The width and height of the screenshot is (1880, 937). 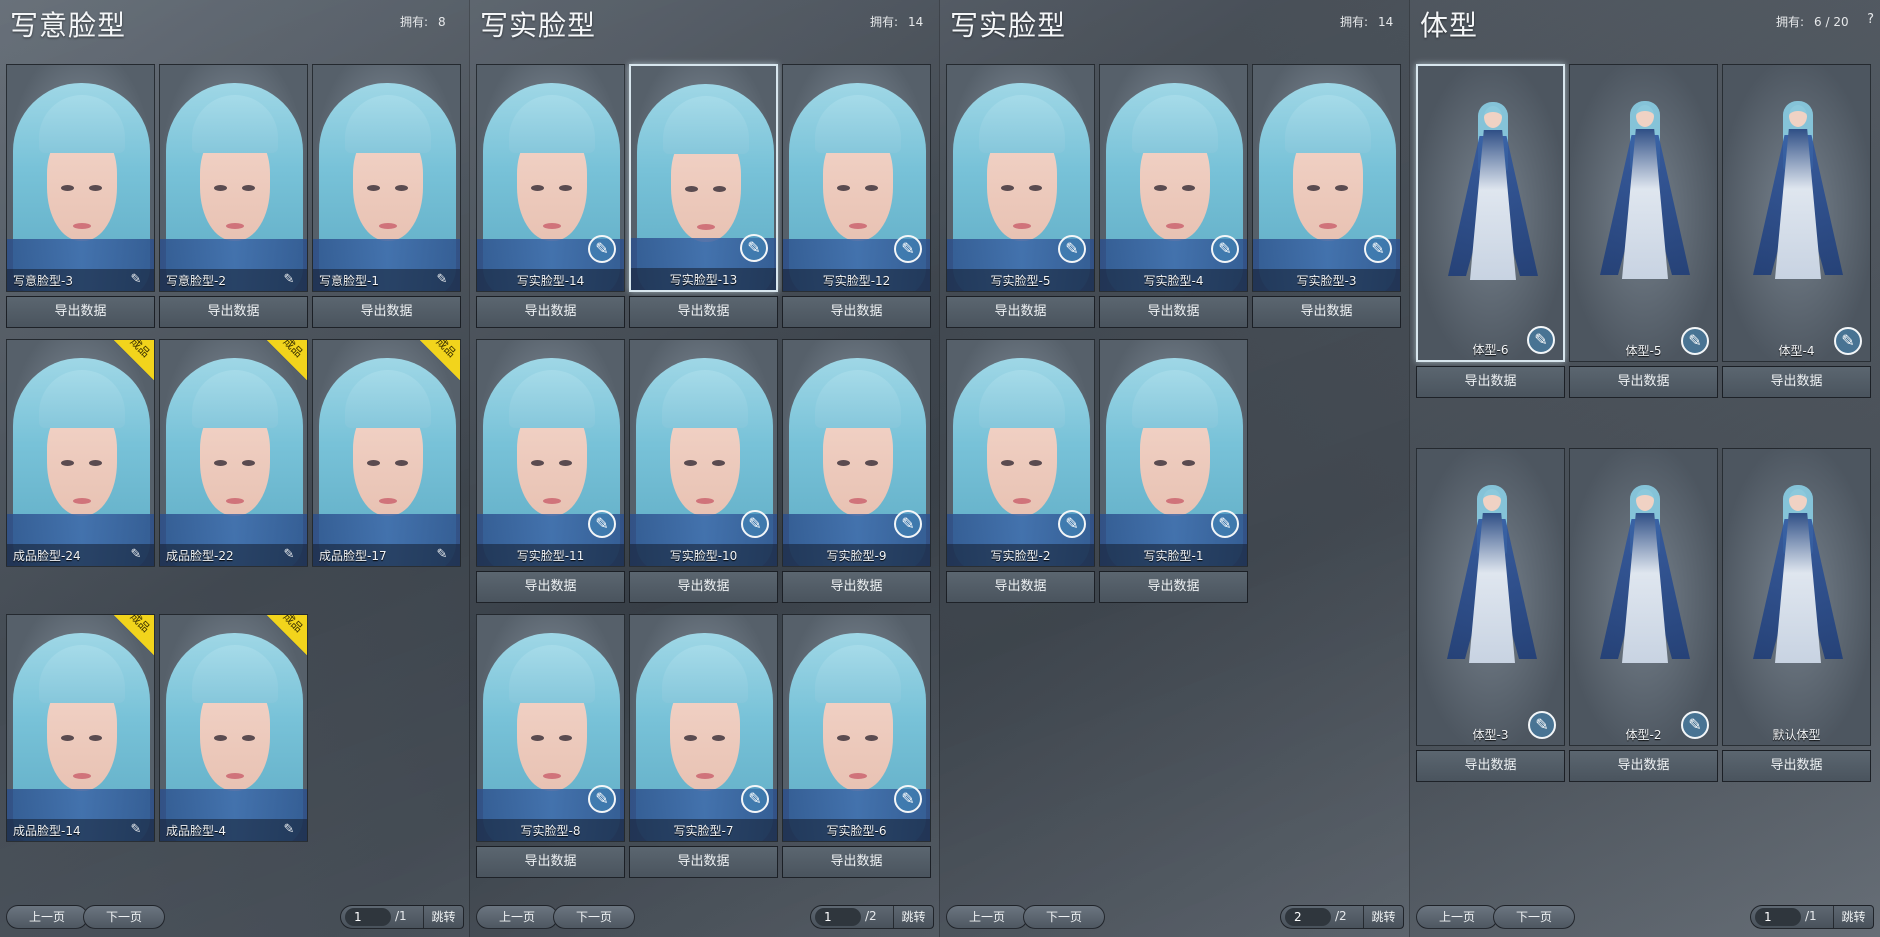 I want to click on body-card: 体型-3 ✎, so click(x=1490, y=597).